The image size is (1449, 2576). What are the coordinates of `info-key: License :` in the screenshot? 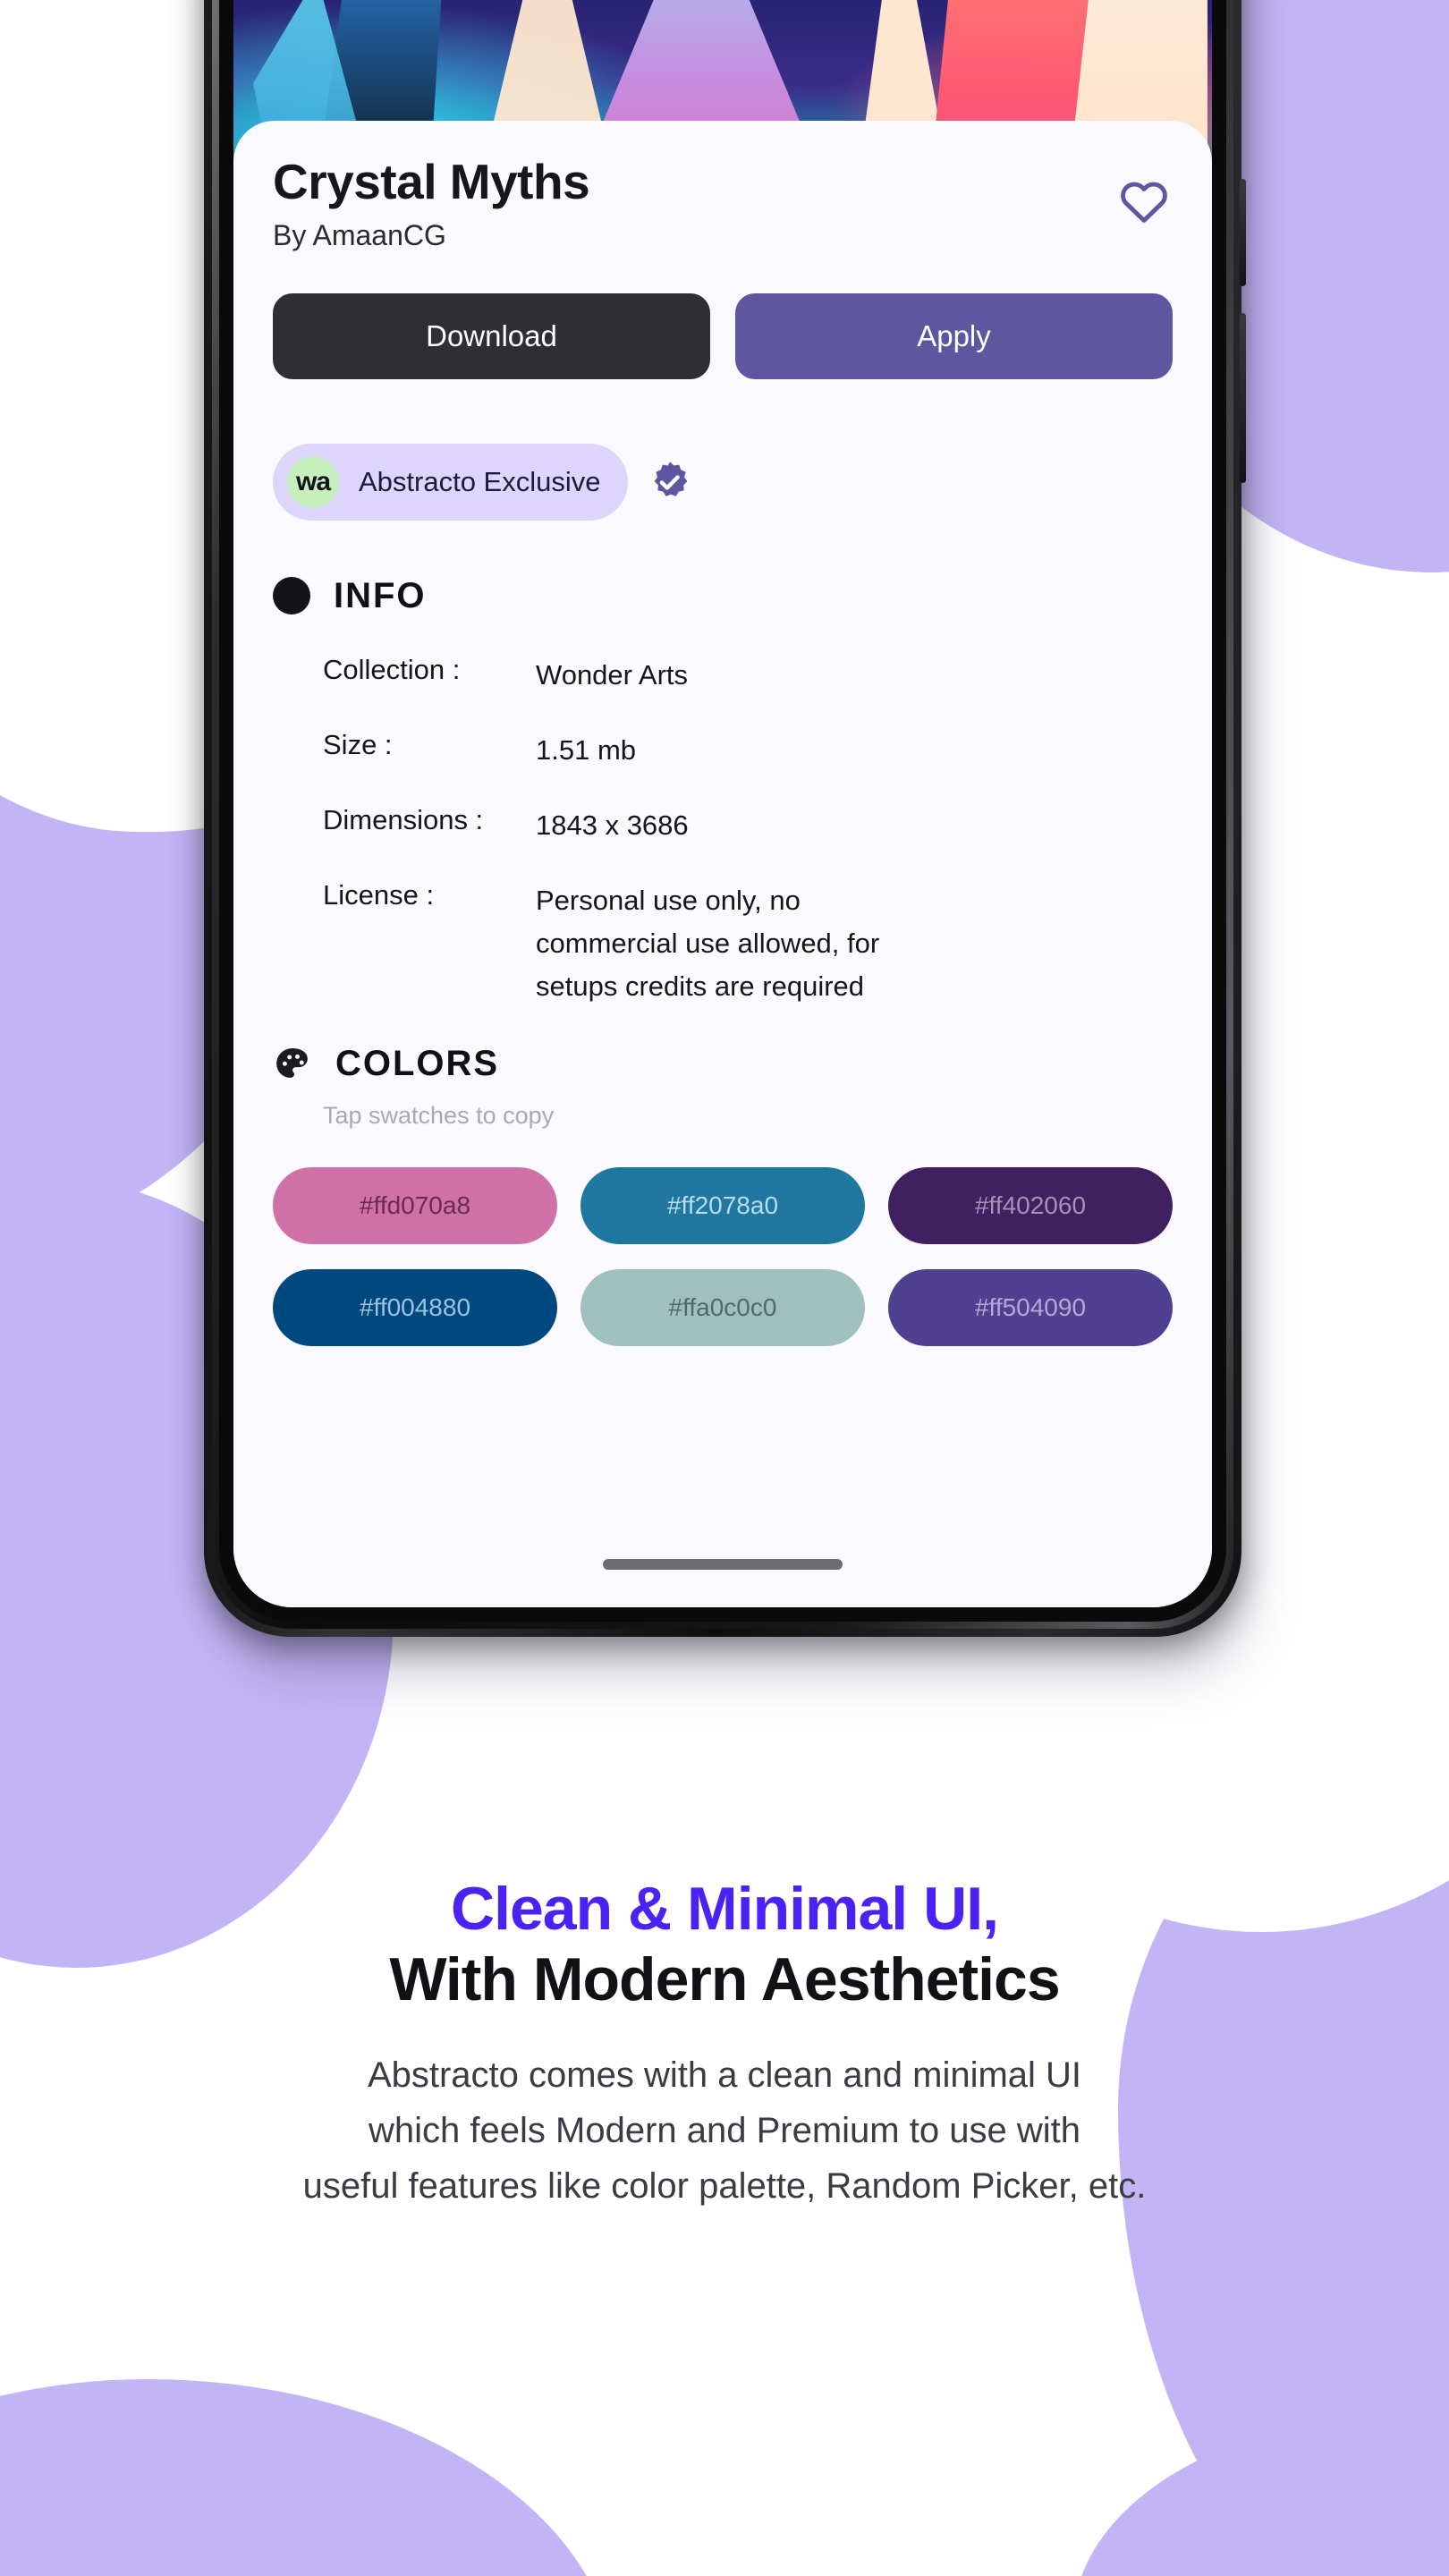 It's located at (379, 894).